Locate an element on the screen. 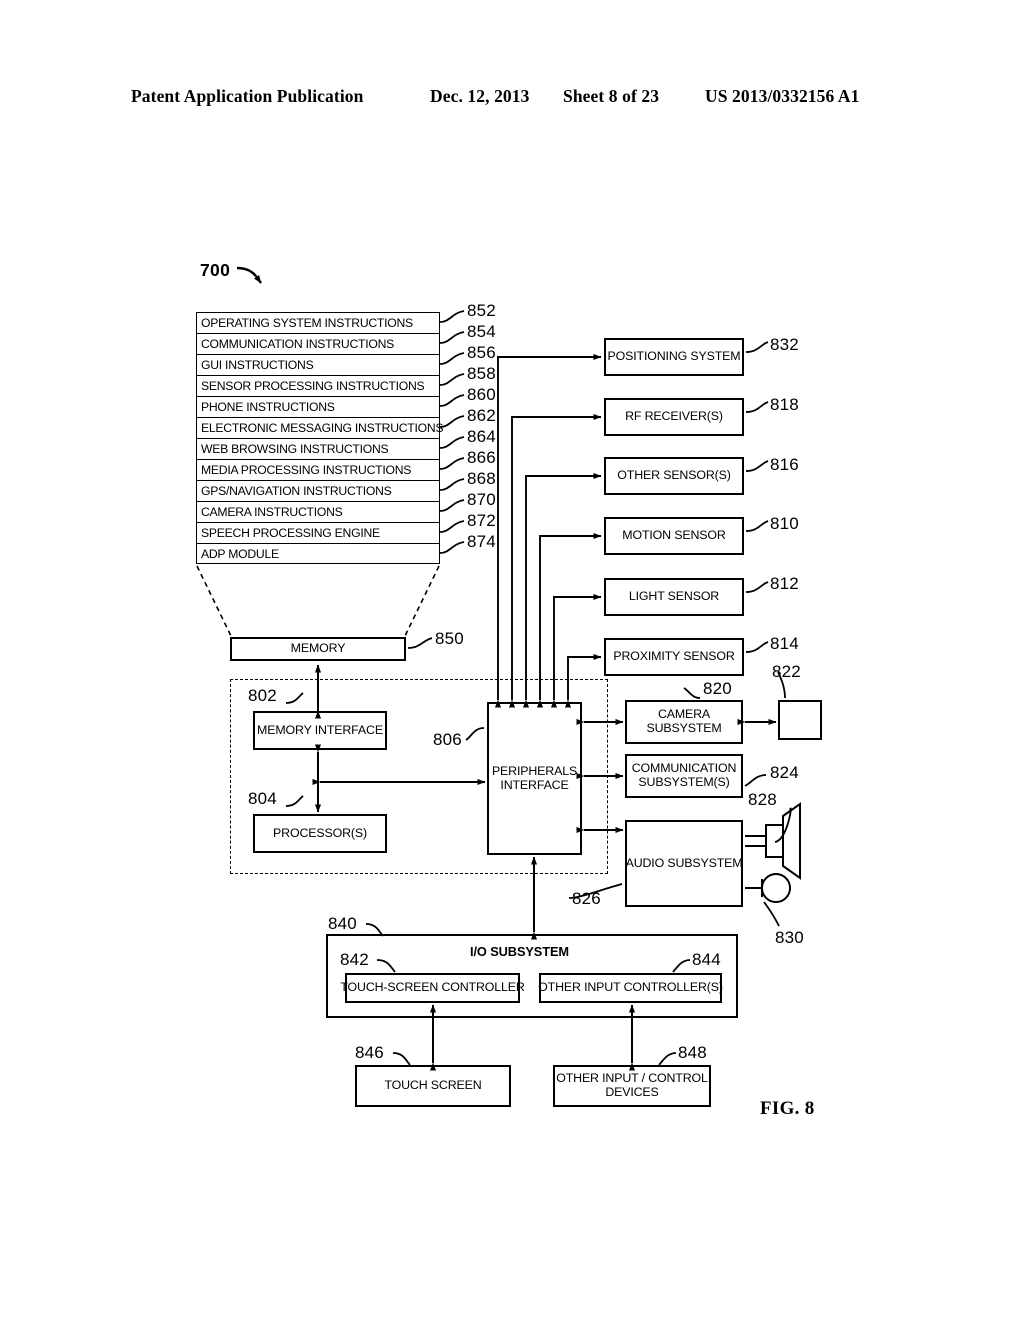 The image size is (1024, 1320). list-item: MEDIA PROCESSING INSTRUCTIONS is located at coordinates (318, 469).